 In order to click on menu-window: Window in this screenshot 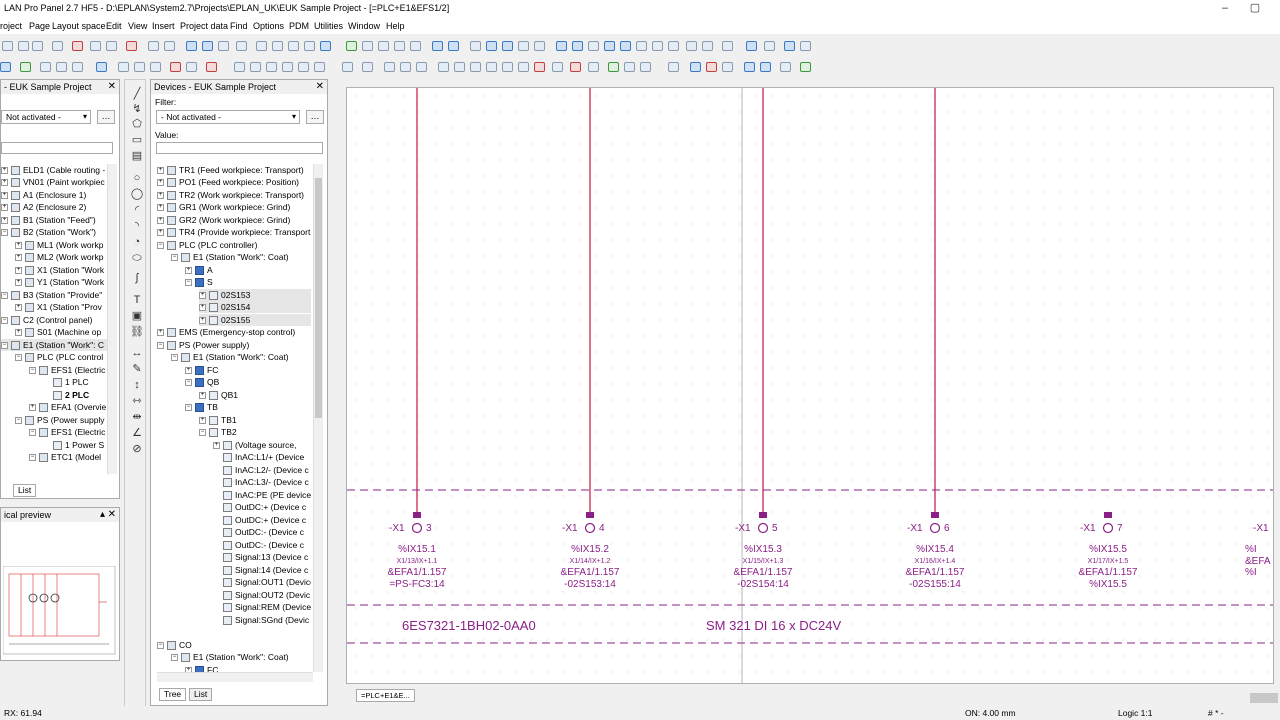, I will do `click(364, 26)`.